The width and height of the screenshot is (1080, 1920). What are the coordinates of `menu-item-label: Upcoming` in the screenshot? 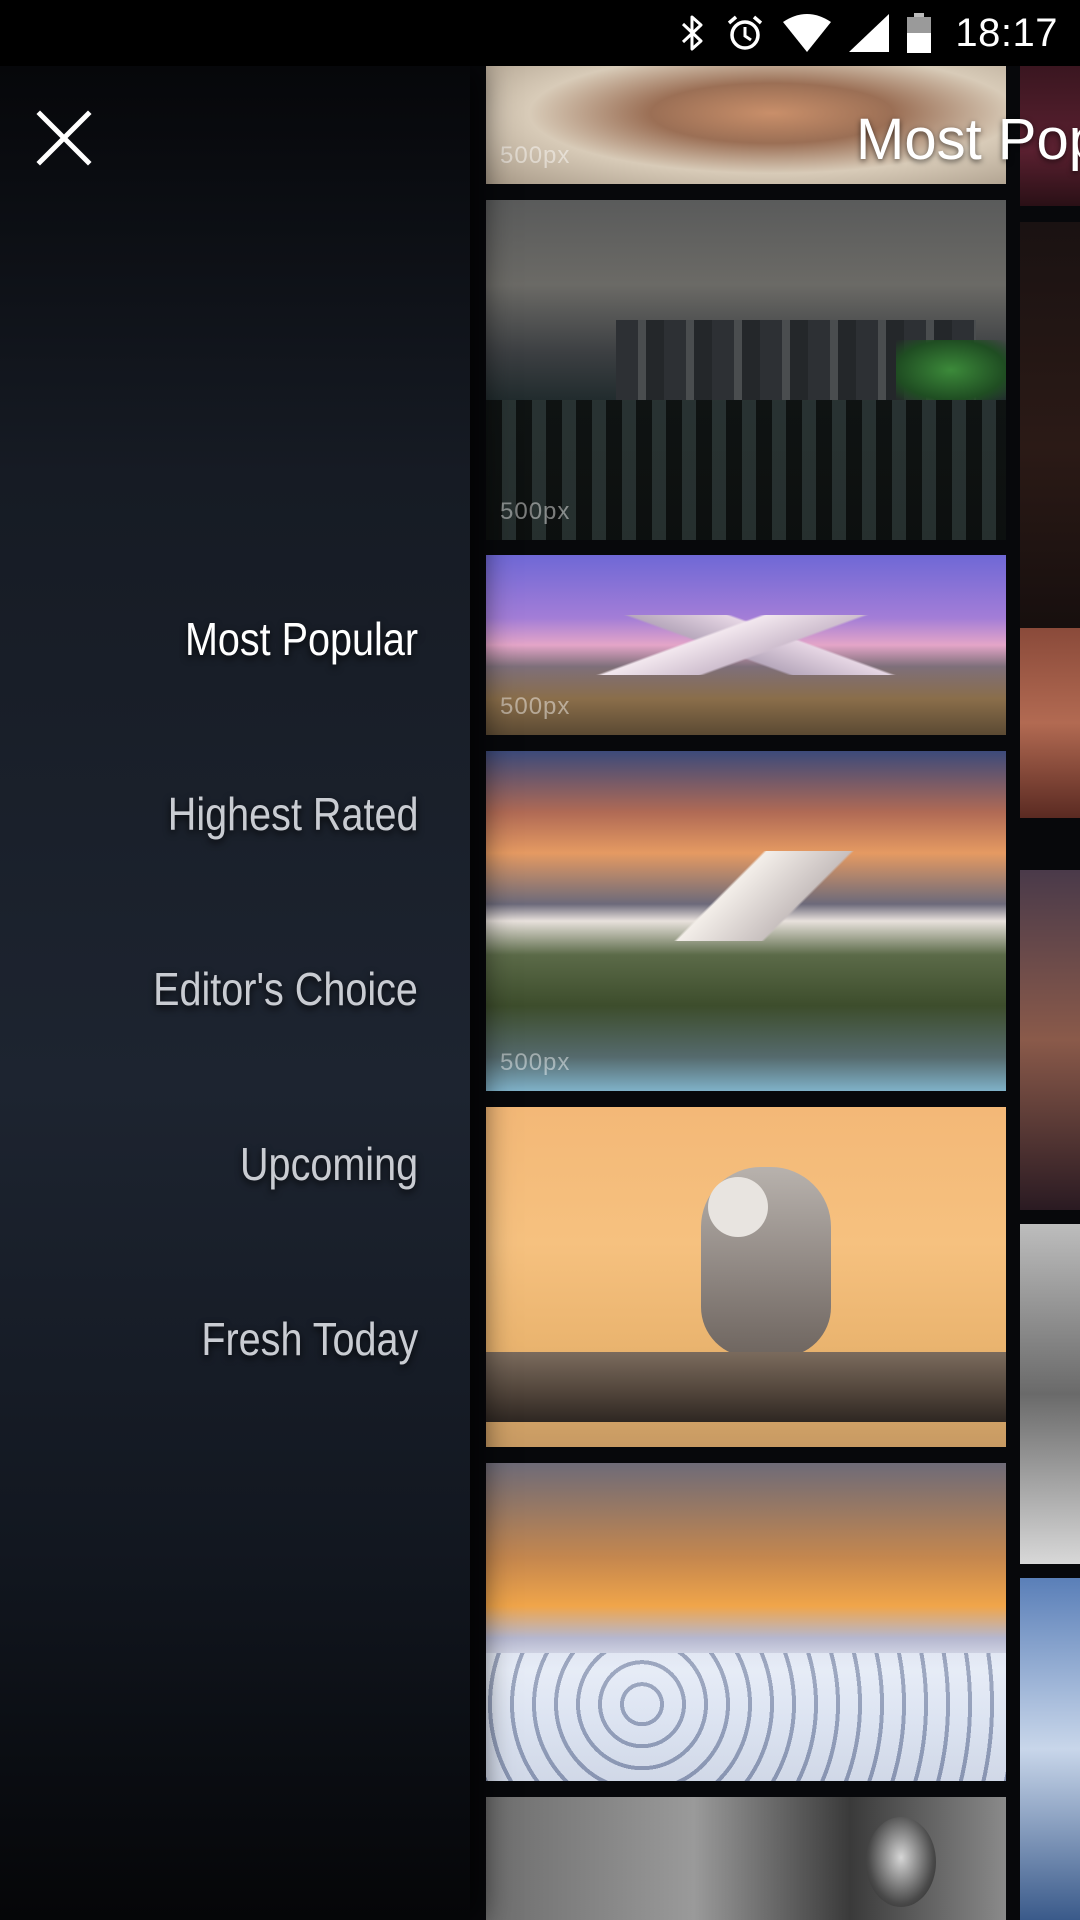 It's located at (328, 1164).